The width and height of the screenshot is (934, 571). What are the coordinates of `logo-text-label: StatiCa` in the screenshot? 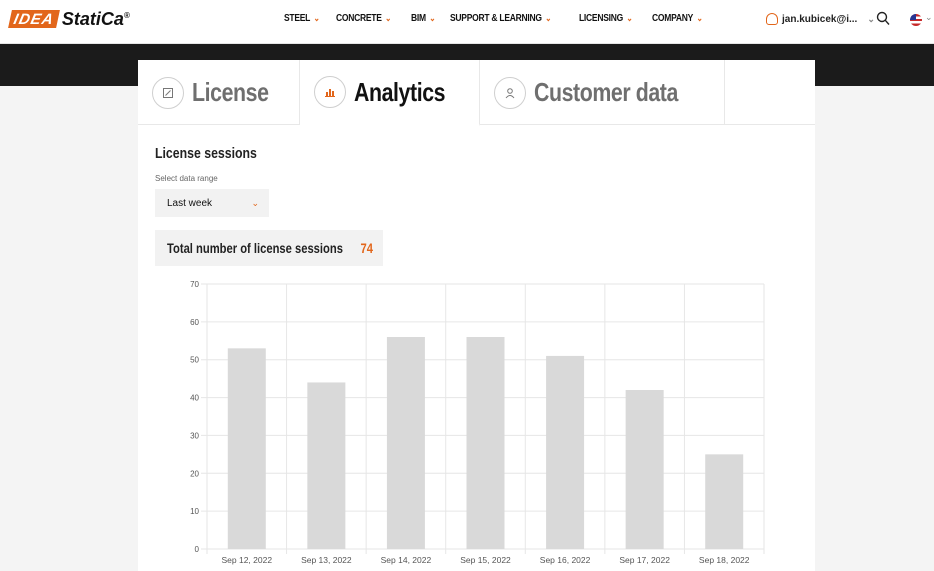 It's located at (92, 18).